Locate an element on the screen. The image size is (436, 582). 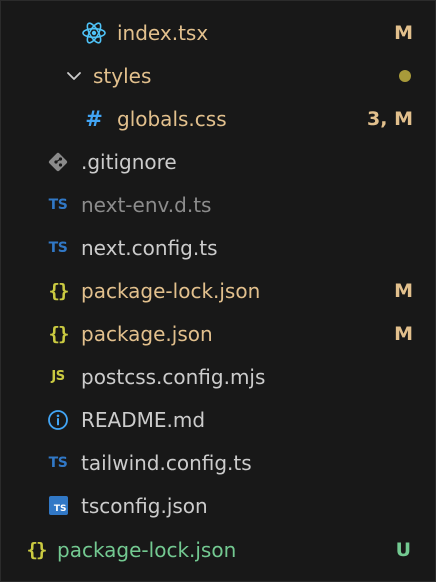
tree-item-label: tailwind.config.ts is located at coordinates (166, 462).